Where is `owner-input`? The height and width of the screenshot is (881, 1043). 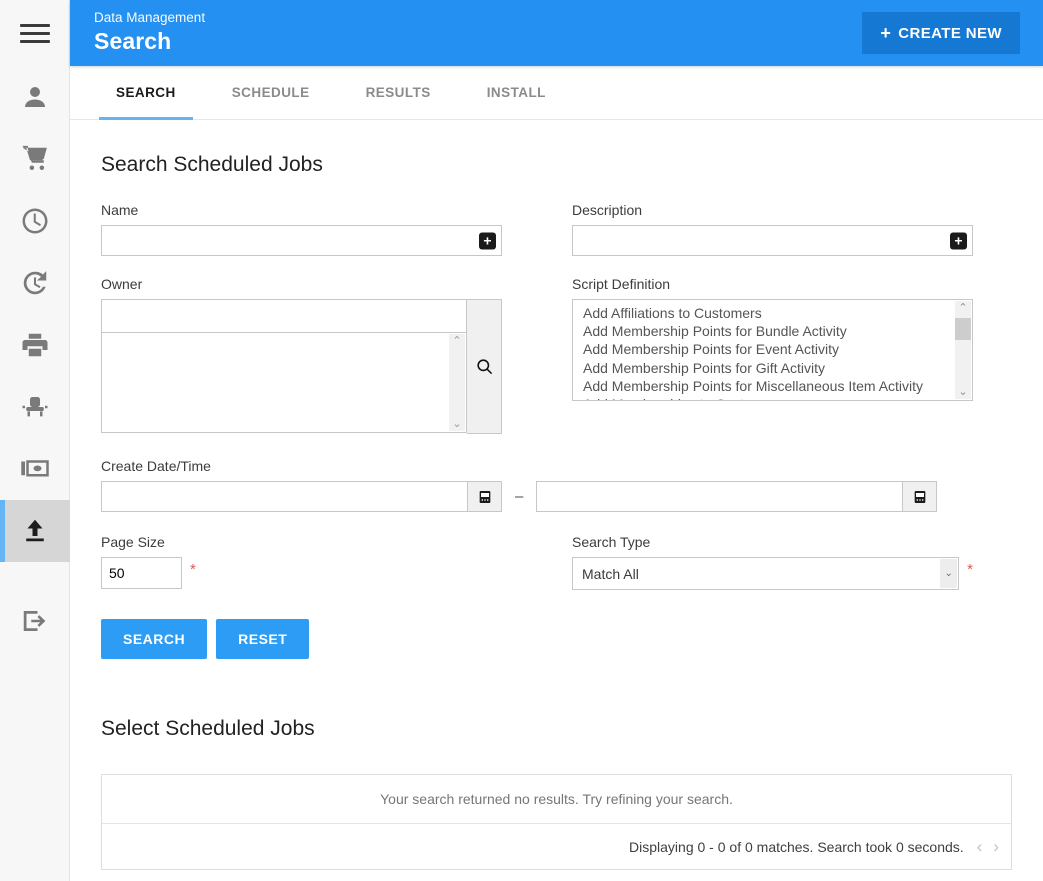
owner-input is located at coordinates (284, 316).